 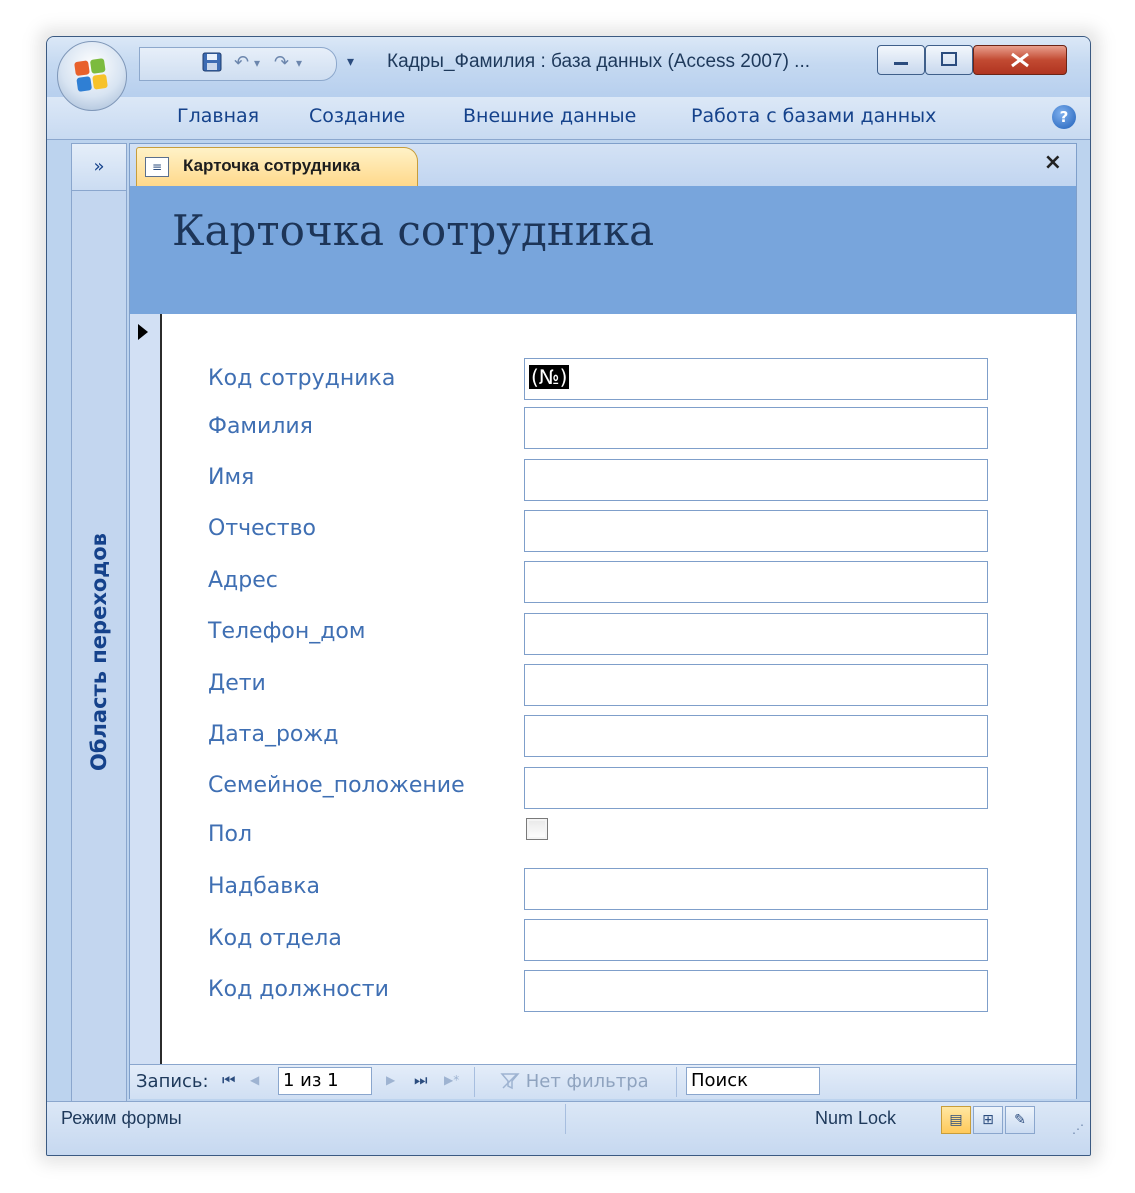 What do you see at coordinates (756, 736) in the screenshot?
I see `birth-date-field` at bounding box center [756, 736].